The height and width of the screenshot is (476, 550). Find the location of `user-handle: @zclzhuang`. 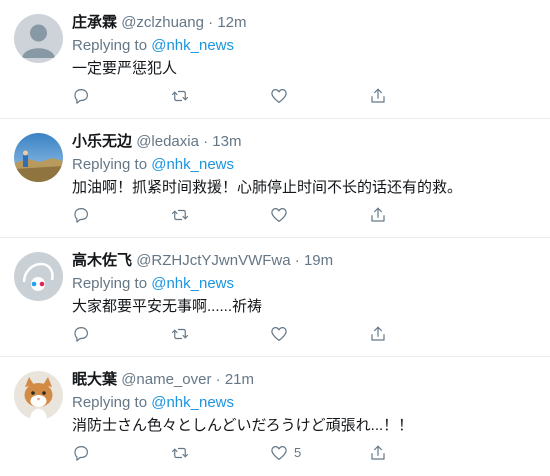

user-handle: @zclzhuang is located at coordinates (162, 22).